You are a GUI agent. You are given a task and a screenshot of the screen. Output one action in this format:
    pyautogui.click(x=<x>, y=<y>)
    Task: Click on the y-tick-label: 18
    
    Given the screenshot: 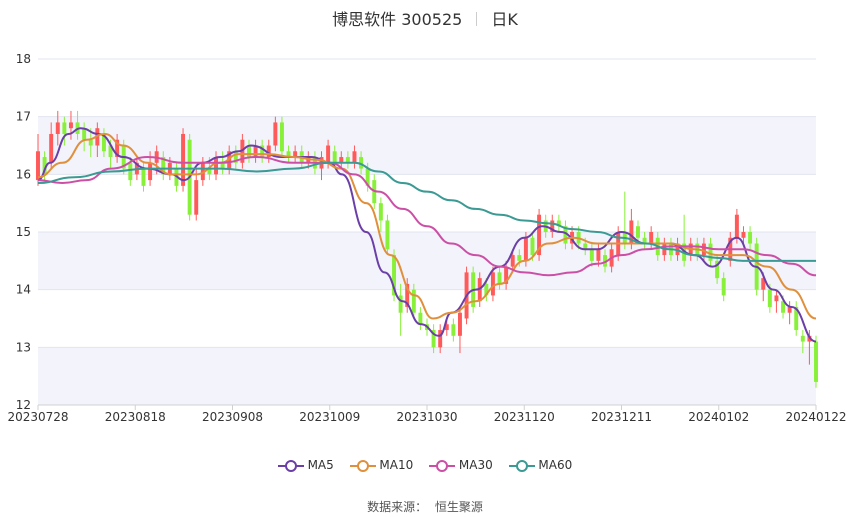 What is the action you would take?
    pyautogui.click(x=23, y=59)
    